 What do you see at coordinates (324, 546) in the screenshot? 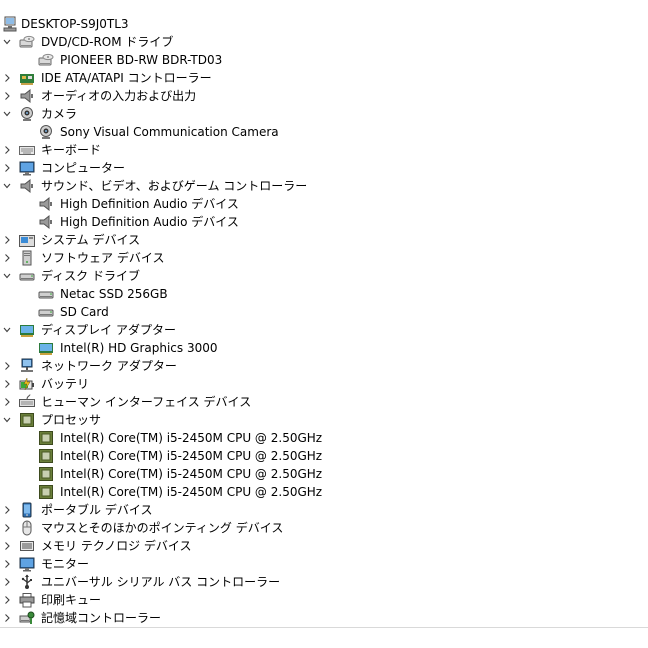
I see `device-category: メモリ テクノロジ デバイス` at bounding box center [324, 546].